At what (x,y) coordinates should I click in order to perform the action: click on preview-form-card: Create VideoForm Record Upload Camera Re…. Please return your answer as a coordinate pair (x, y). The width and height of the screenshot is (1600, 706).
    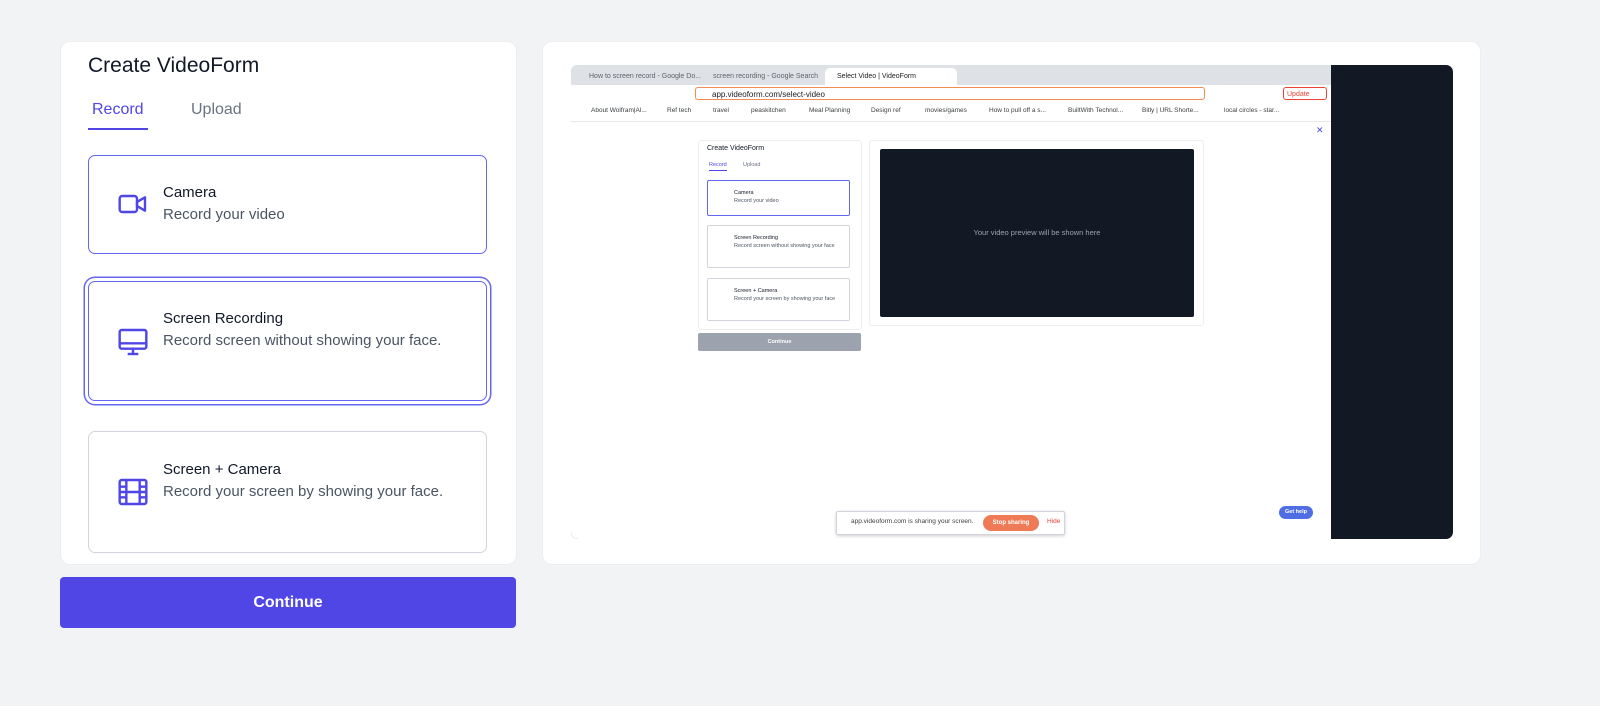
    Looking at the image, I should click on (780, 235).